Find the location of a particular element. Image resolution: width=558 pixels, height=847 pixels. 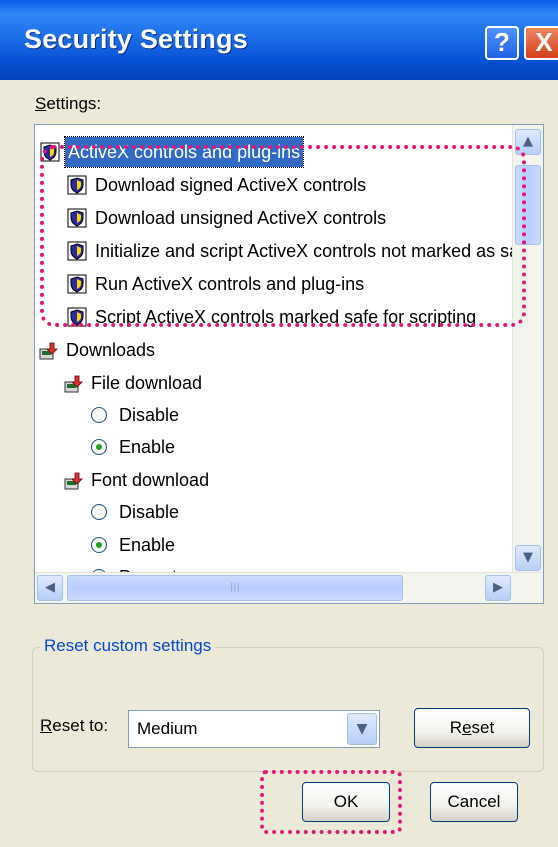

reset-group-legend: Reset custom settings is located at coordinates (128, 646).